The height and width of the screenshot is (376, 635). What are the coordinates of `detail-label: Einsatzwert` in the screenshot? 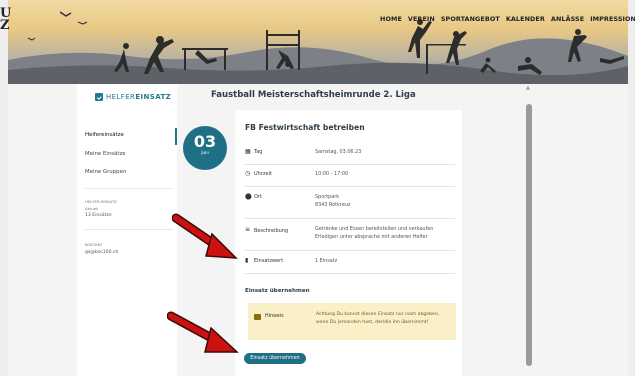 It's located at (269, 261).